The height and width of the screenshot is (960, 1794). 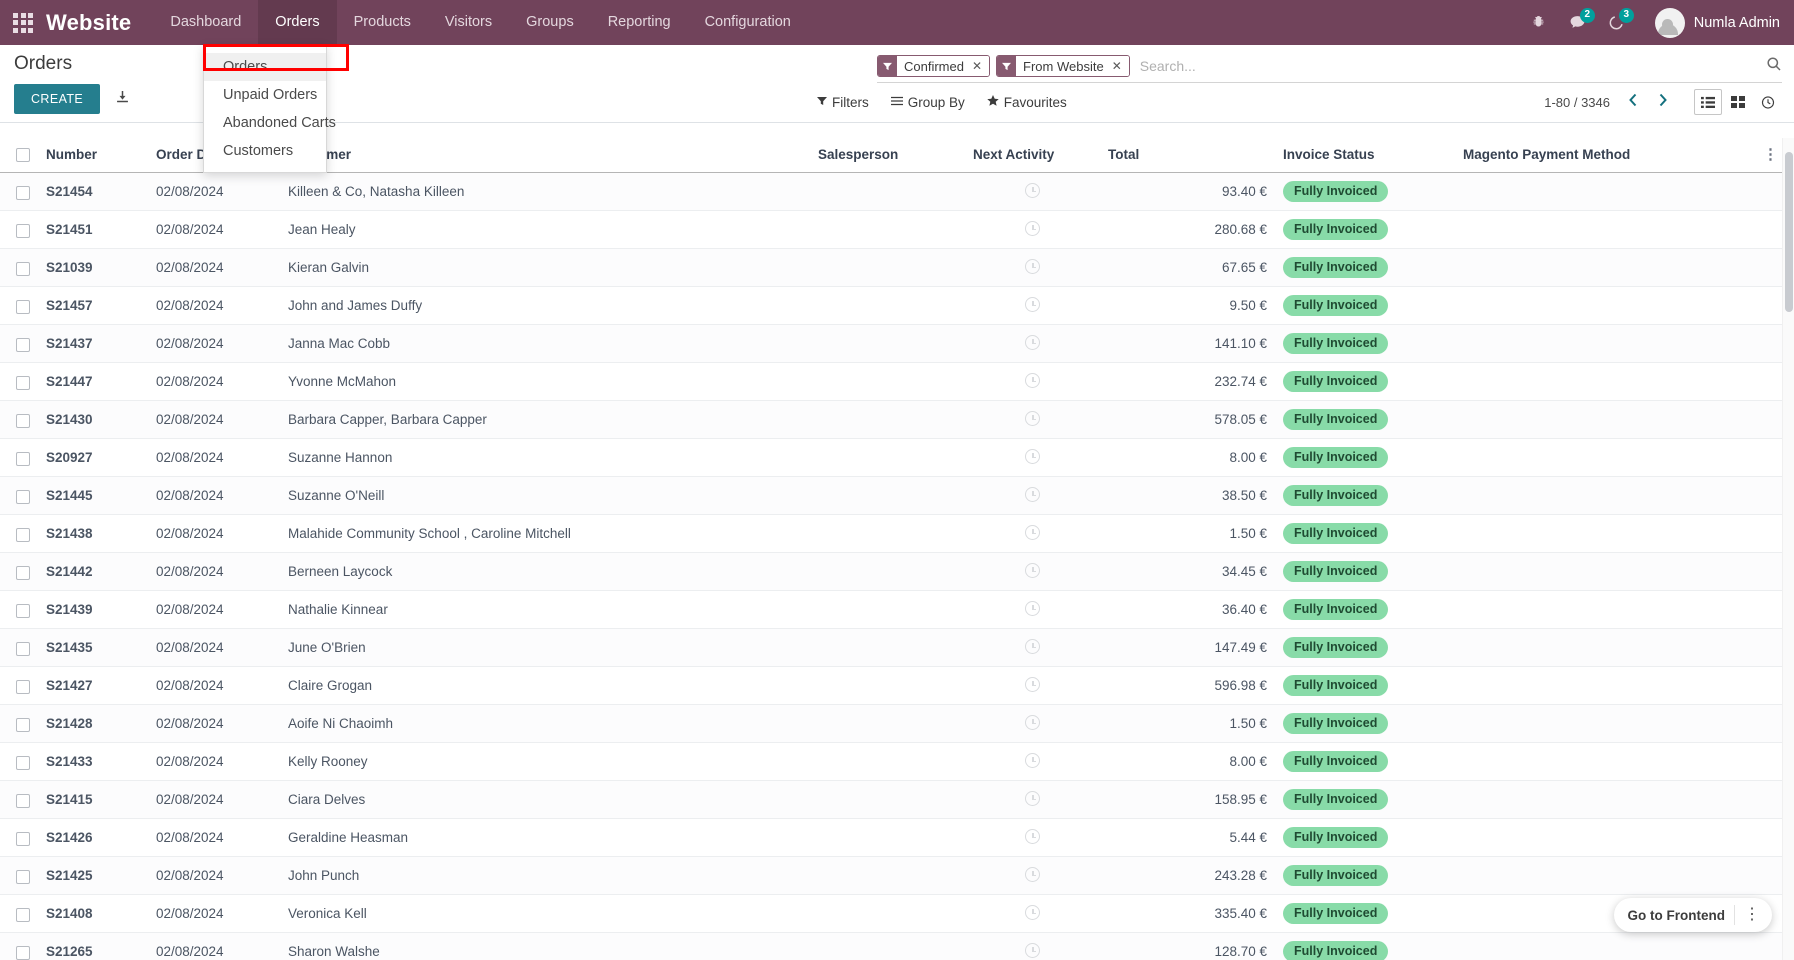 What do you see at coordinates (1365, 156) in the screenshot?
I see `column-header-invoice-status: Invoice Status` at bounding box center [1365, 156].